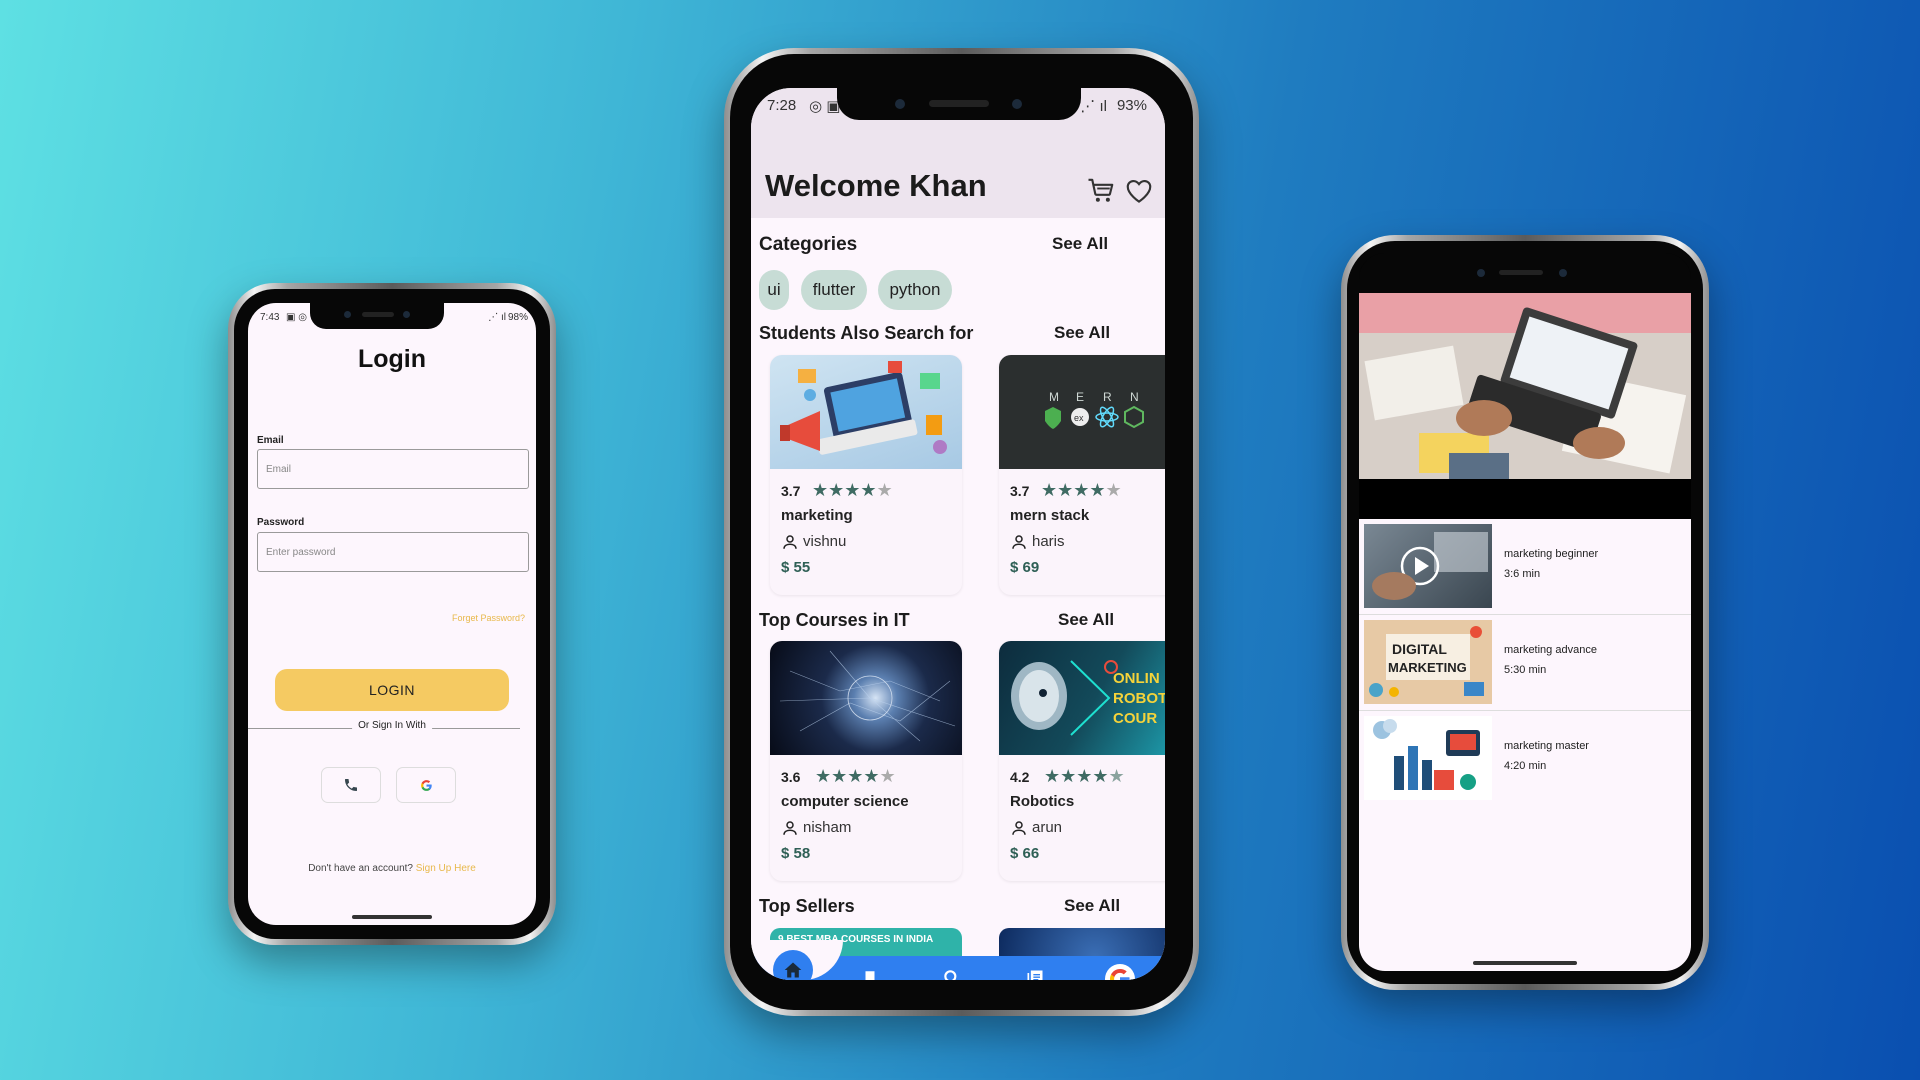  What do you see at coordinates (866, 698) in the screenshot?
I see `computer-science-image` at bounding box center [866, 698].